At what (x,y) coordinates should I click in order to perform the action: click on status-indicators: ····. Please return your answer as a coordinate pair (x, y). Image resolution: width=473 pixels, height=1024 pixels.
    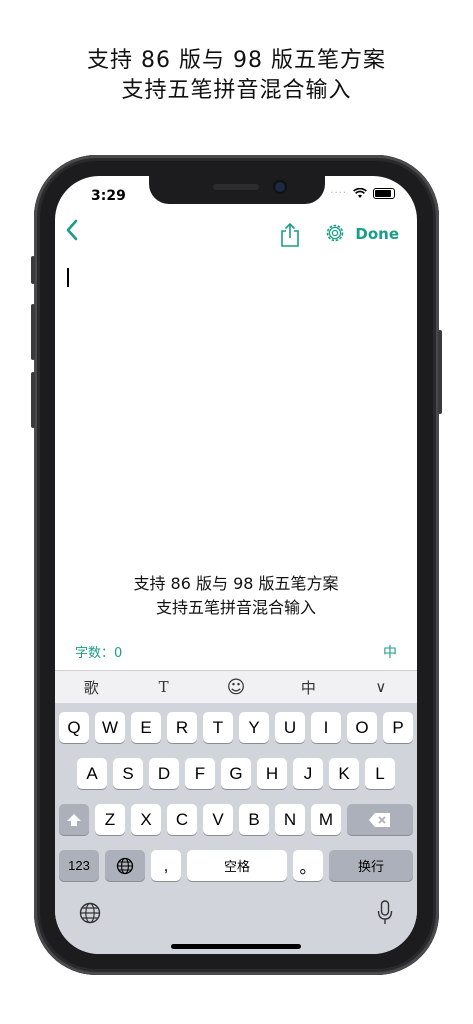
    Looking at the image, I should click on (362, 193).